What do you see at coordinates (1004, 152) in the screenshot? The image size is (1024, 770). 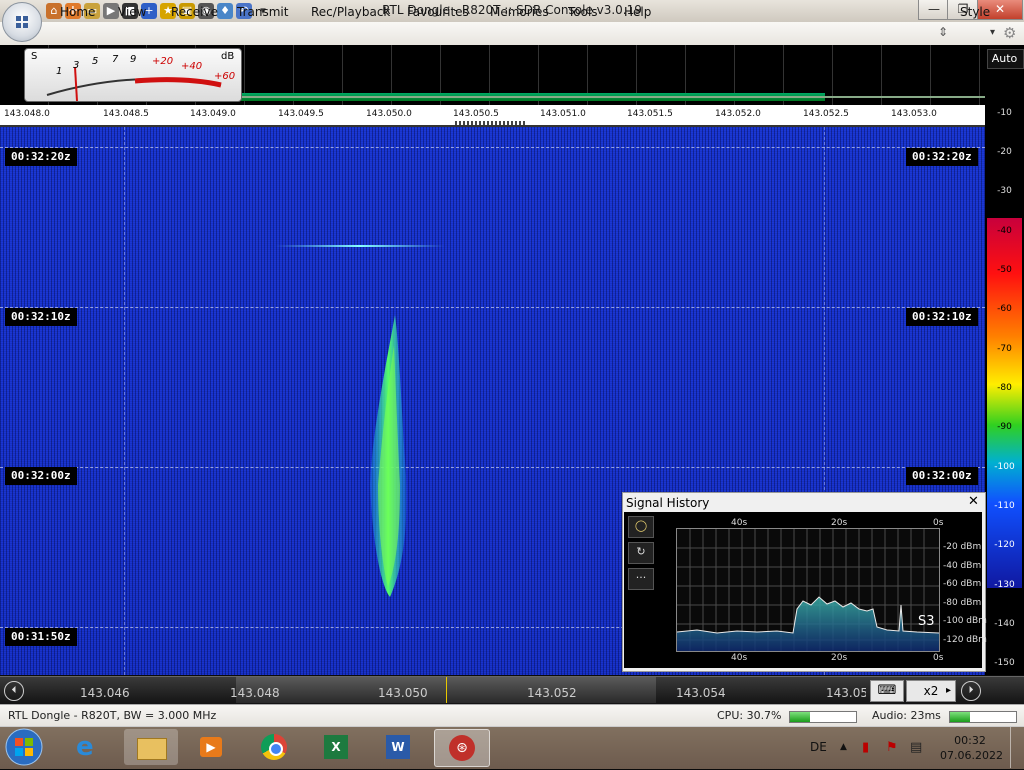 I see `db-tick: -20` at bounding box center [1004, 152].